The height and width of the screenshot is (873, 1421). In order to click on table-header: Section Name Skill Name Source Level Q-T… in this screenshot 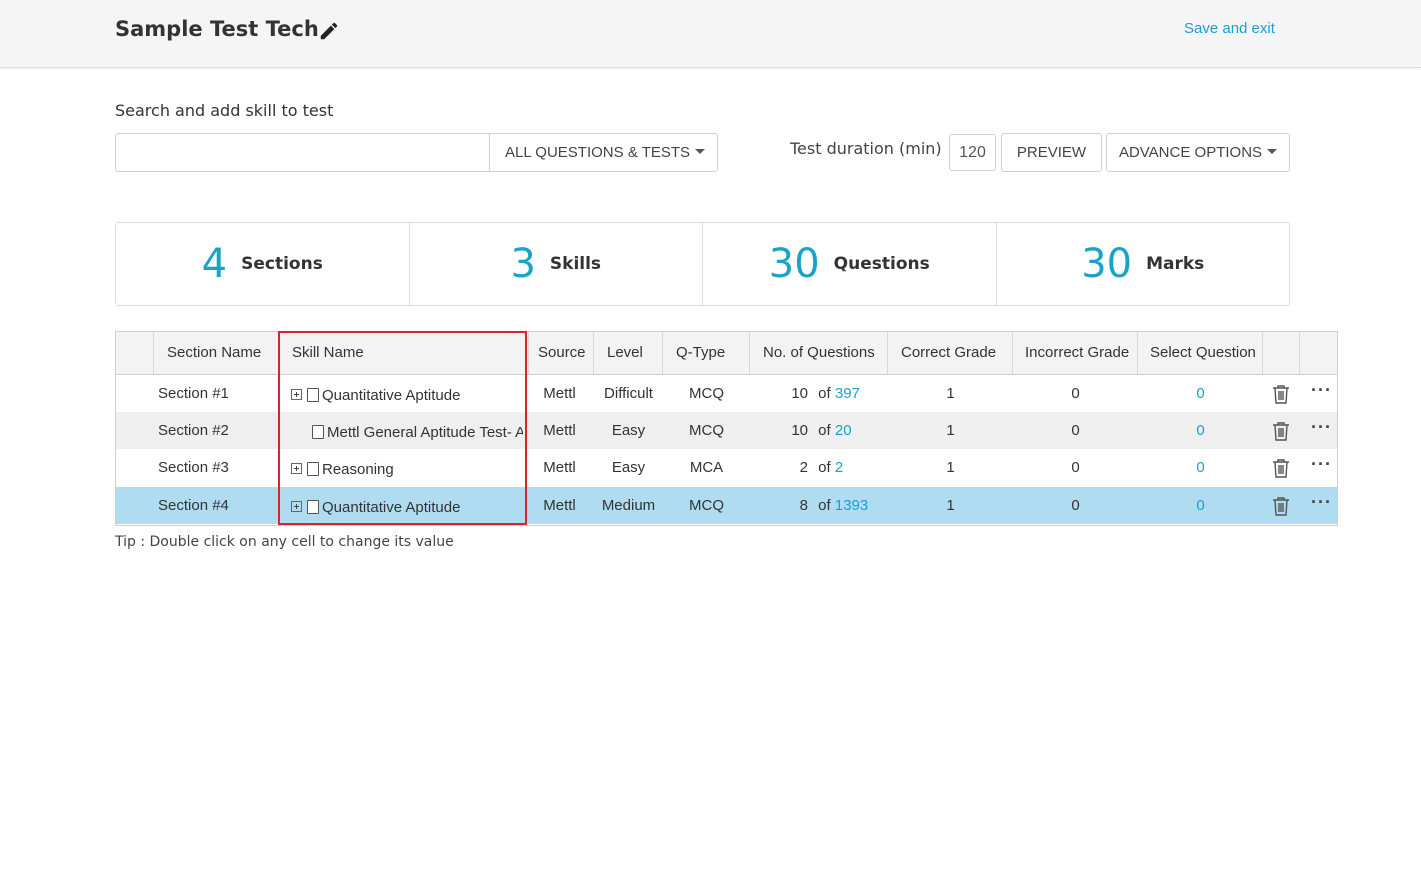, I will do `click(726, 353)`.